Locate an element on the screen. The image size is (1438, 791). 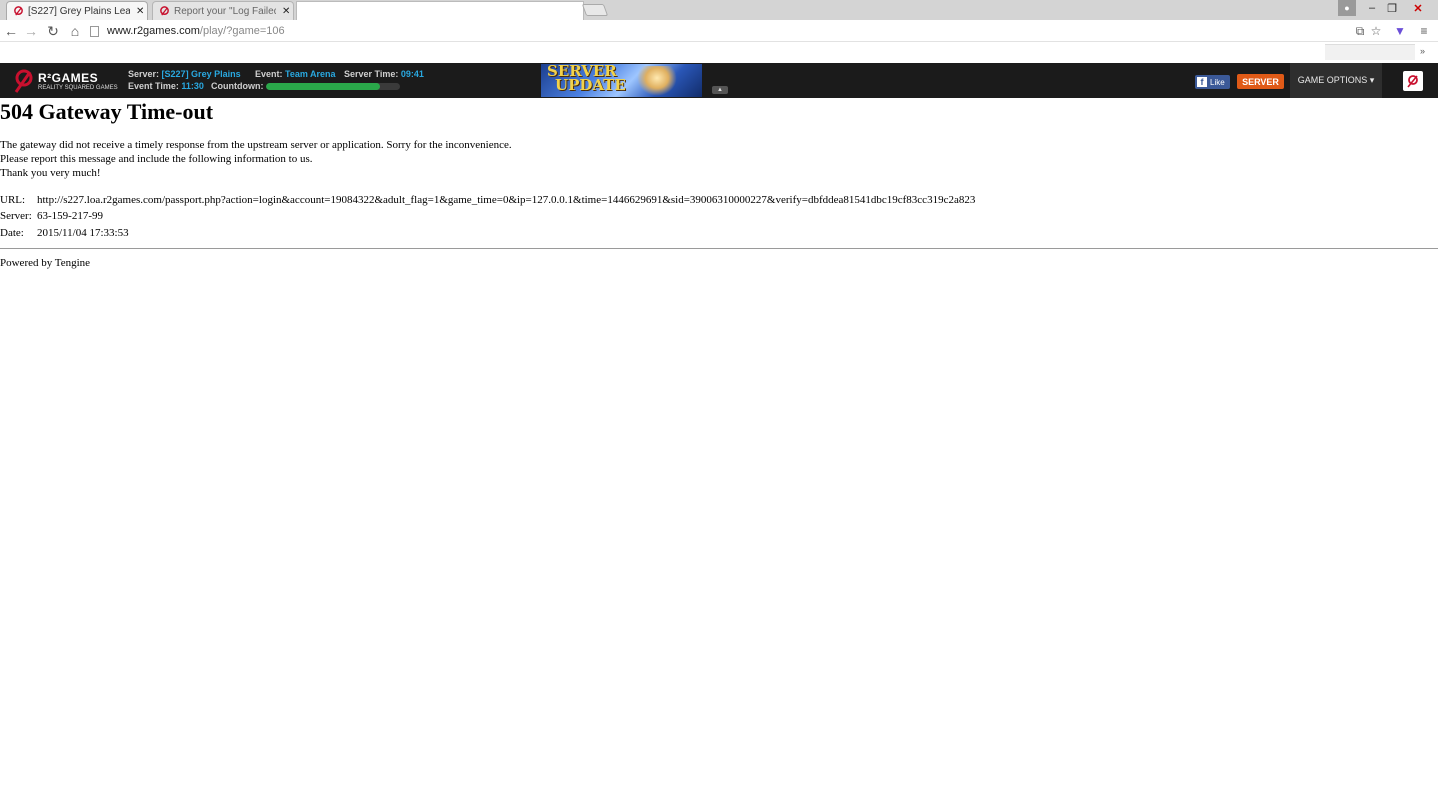
bookmark-area is located at coordinates (1370, 52).